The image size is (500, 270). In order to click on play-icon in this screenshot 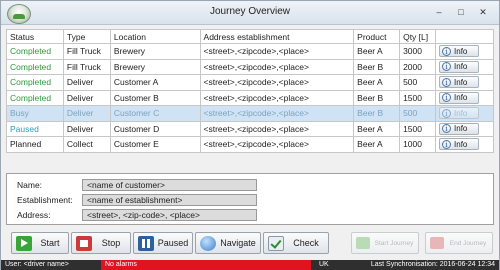, I will do `click(24, 243)`.